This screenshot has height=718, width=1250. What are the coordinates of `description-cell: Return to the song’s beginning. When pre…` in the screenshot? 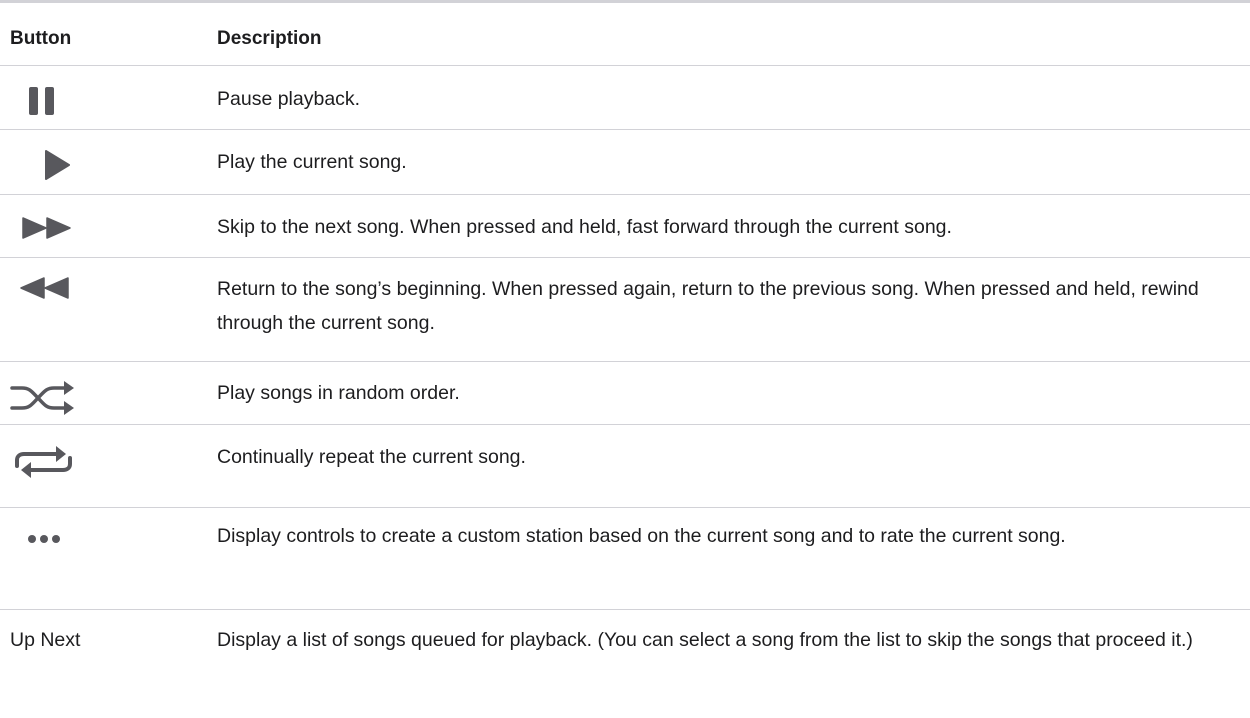 It's located at (733, 306).